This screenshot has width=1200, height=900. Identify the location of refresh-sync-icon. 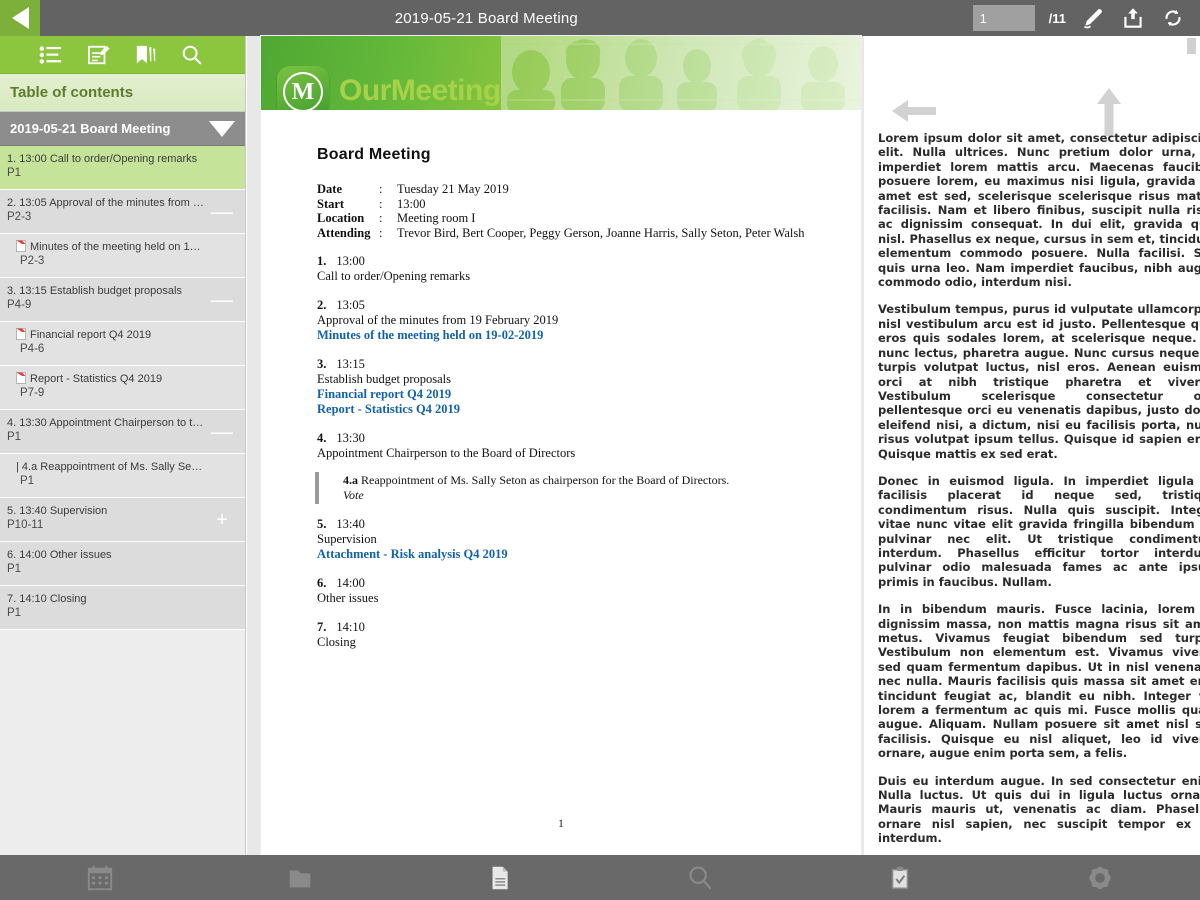
(1173, 18).